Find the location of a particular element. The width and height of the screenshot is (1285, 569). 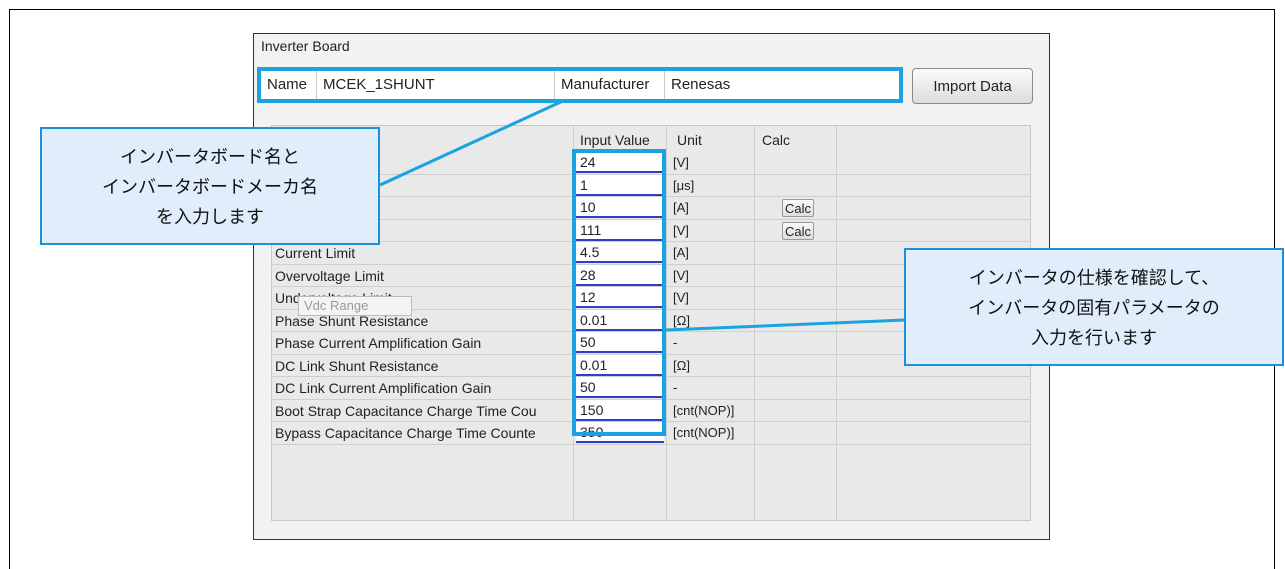

callout-inverter-parameters: インバータの仕様を確認して、 インバータの固有パラメータの 入力を行います is located at coordinates (1094, 307).